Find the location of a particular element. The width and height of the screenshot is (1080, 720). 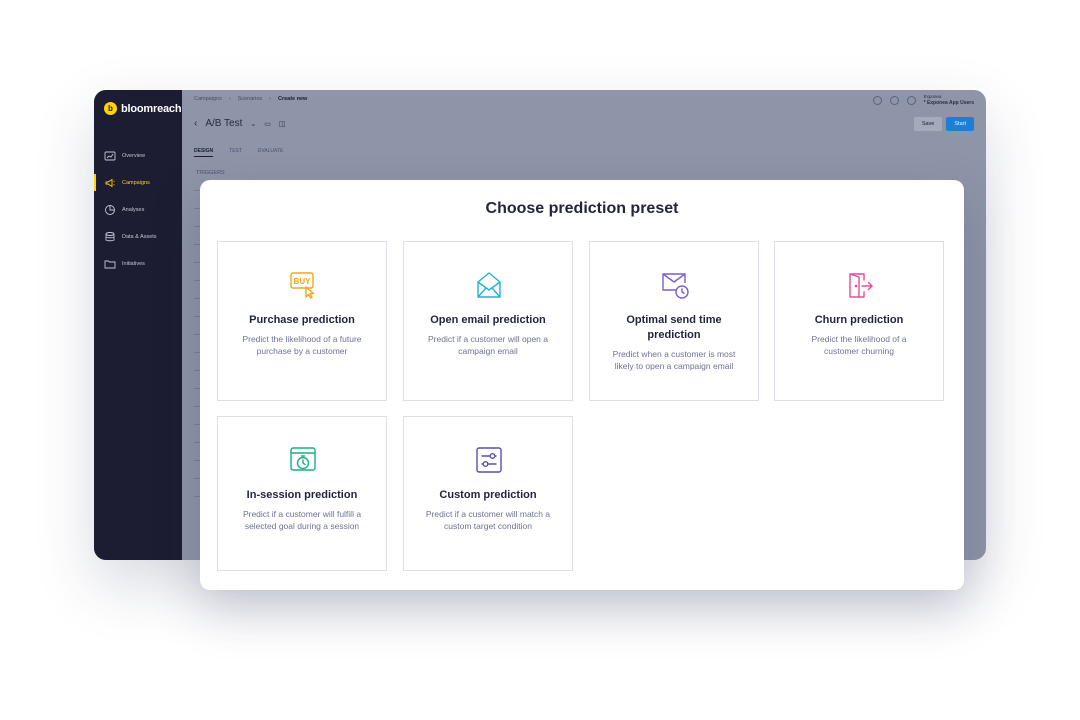

tab-evaluate: EVALUATE is located at coordinates (270, 152).